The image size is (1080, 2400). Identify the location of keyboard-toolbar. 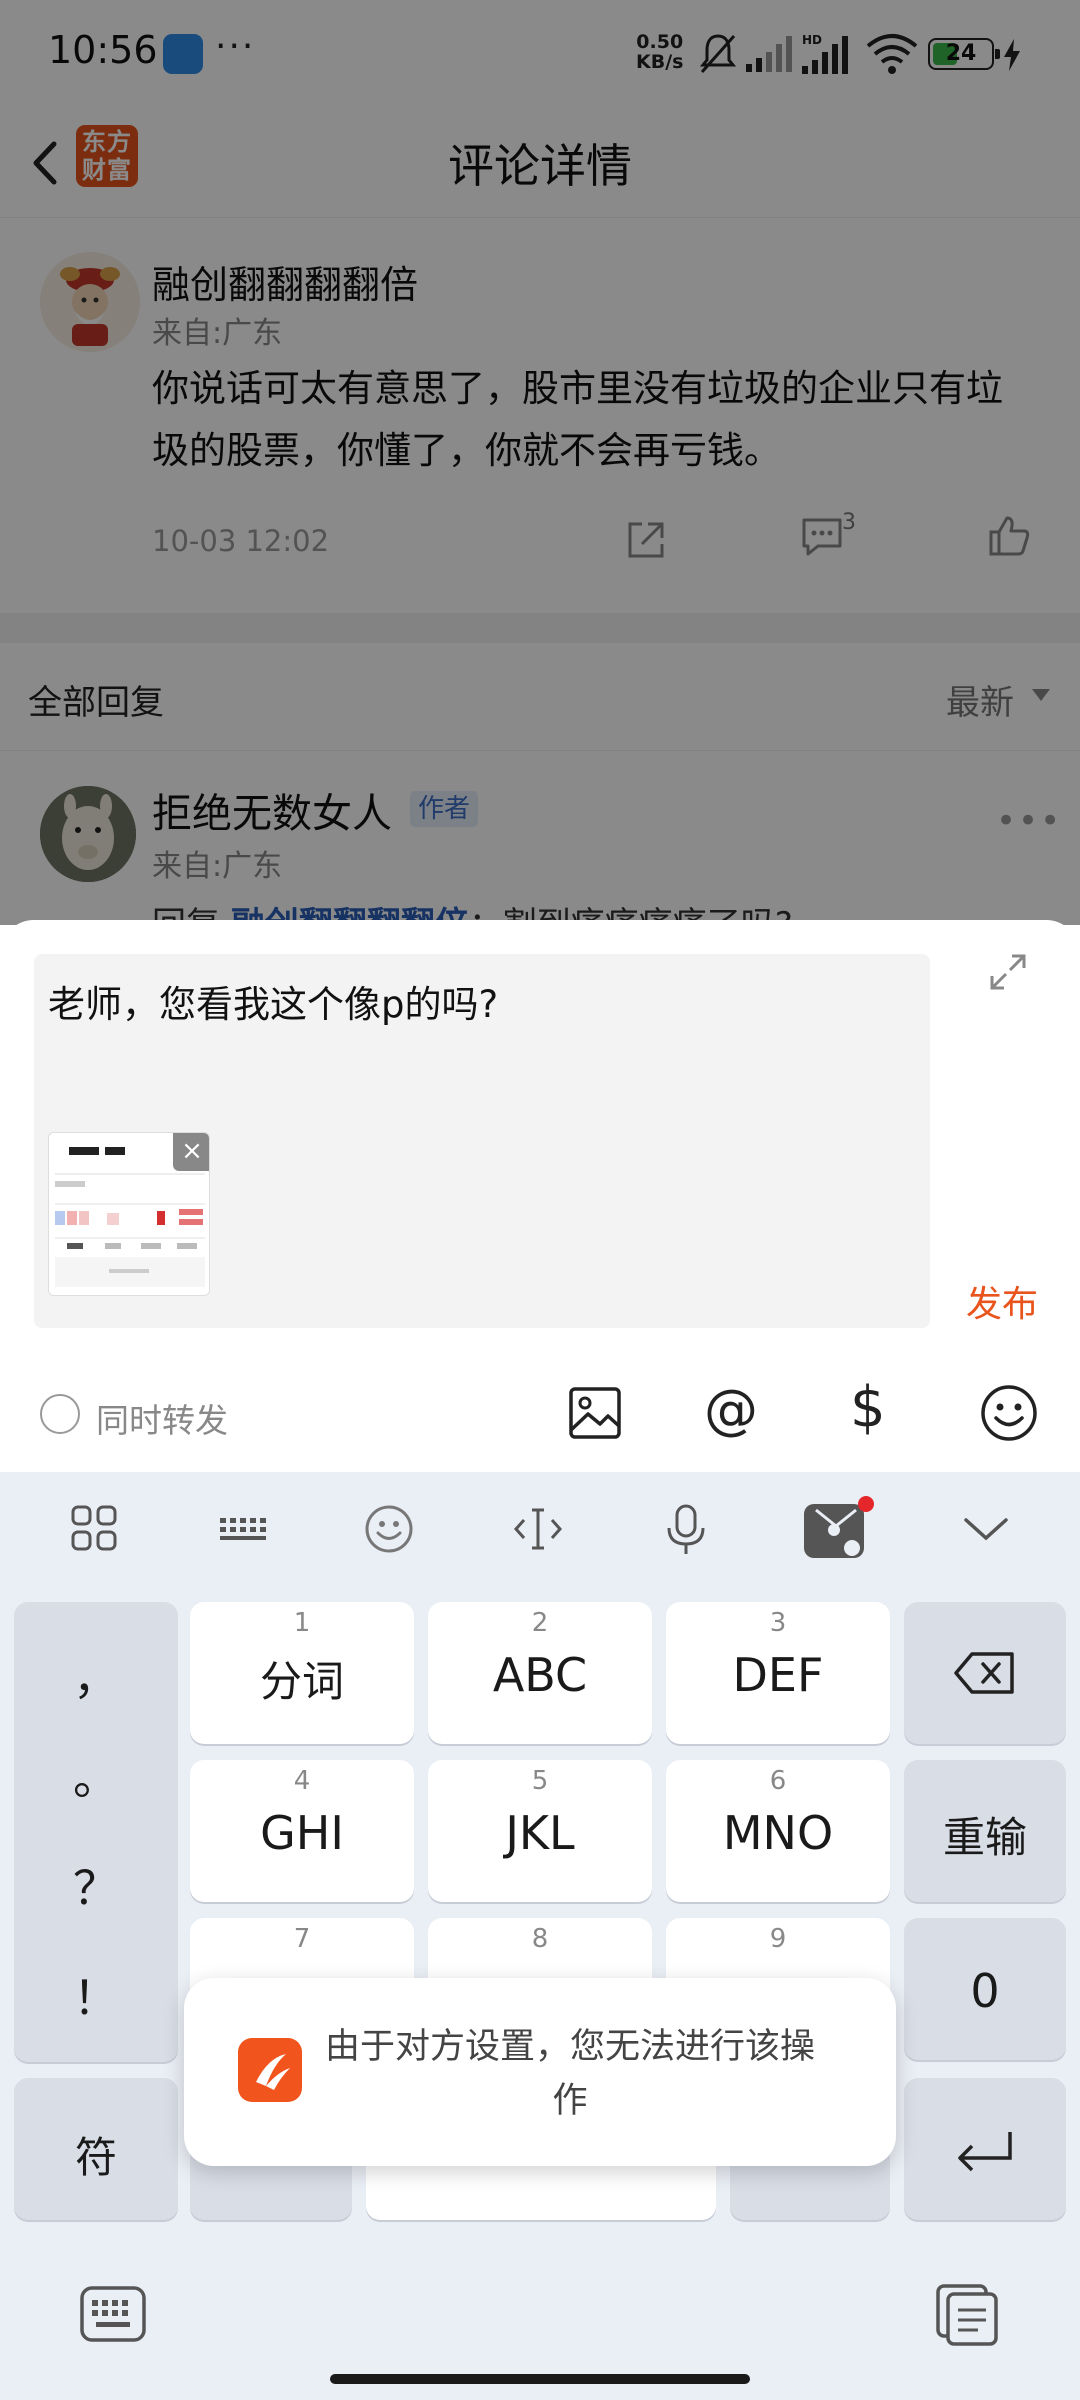
(540, 1532).